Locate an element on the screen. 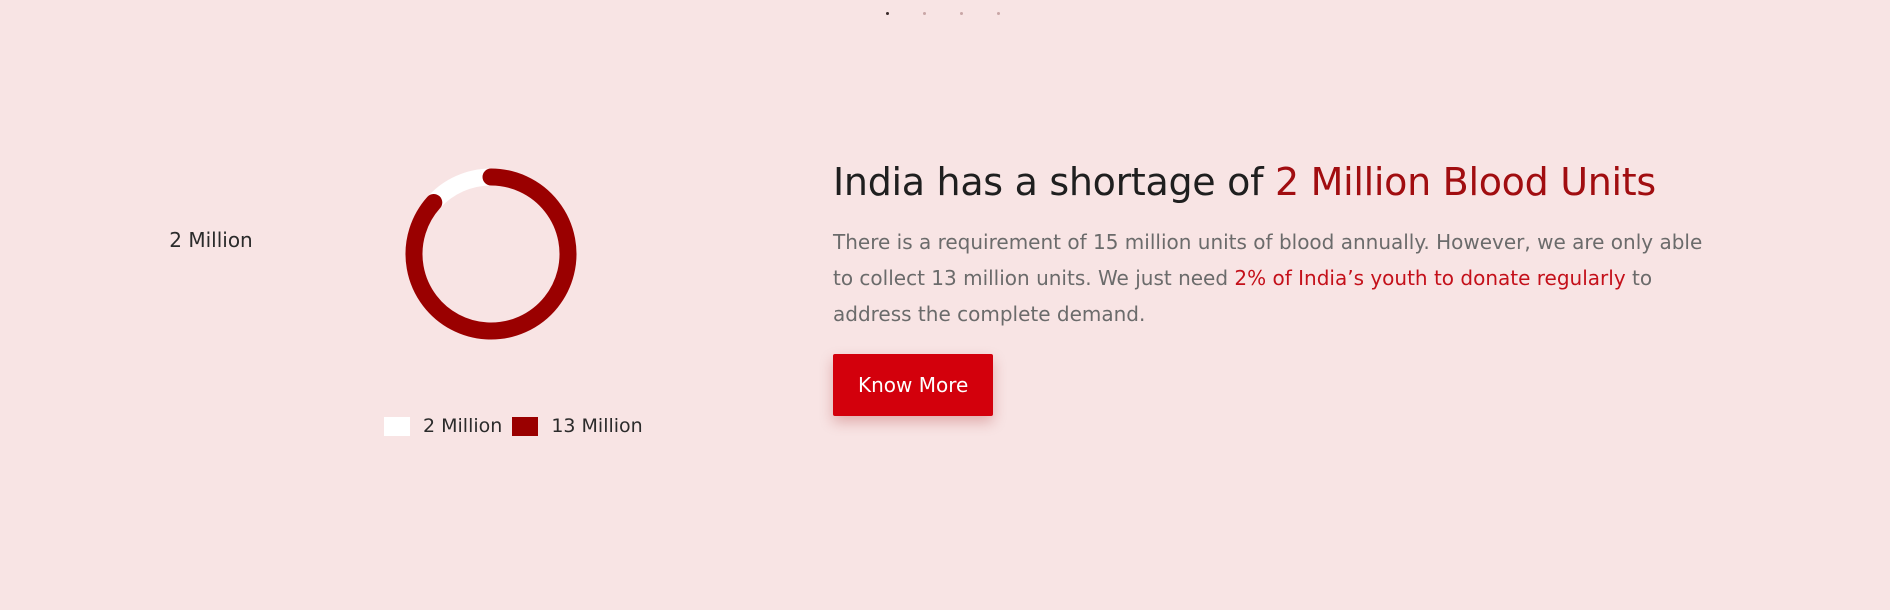  description-highlight: 2% of India’s youth to donate regularly is located at coordinates (1430, 278).